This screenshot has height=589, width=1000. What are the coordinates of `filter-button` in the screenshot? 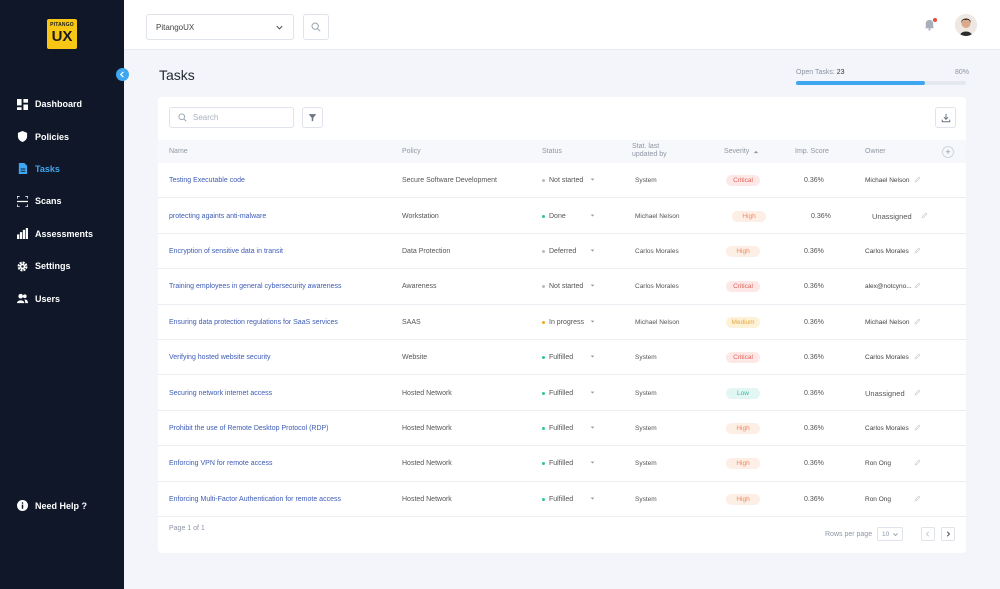 It's located at (312, 117).